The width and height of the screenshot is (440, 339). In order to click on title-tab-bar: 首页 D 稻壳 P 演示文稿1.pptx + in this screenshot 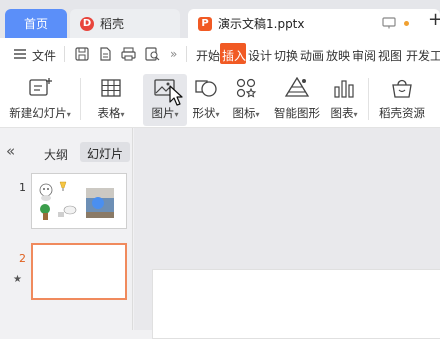, I will do `click(220, 19)`.